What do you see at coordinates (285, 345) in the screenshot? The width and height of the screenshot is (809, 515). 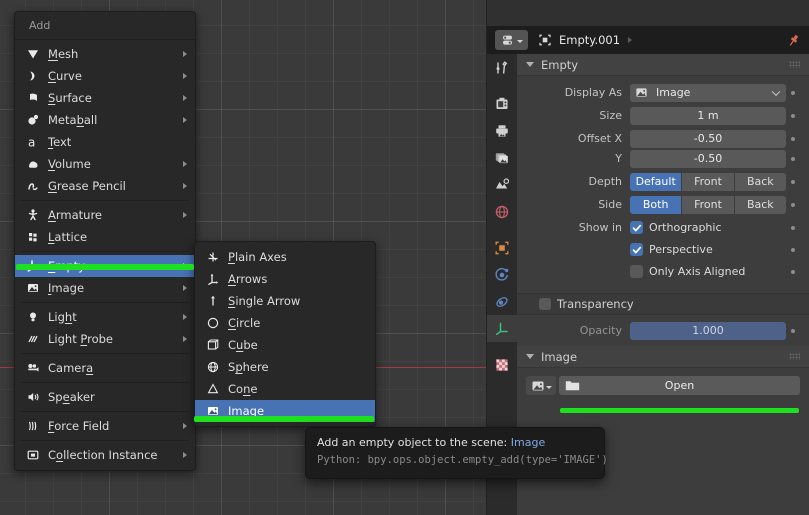 I see `submenu-item-cube: Cube` at bounding box center [285, 345].